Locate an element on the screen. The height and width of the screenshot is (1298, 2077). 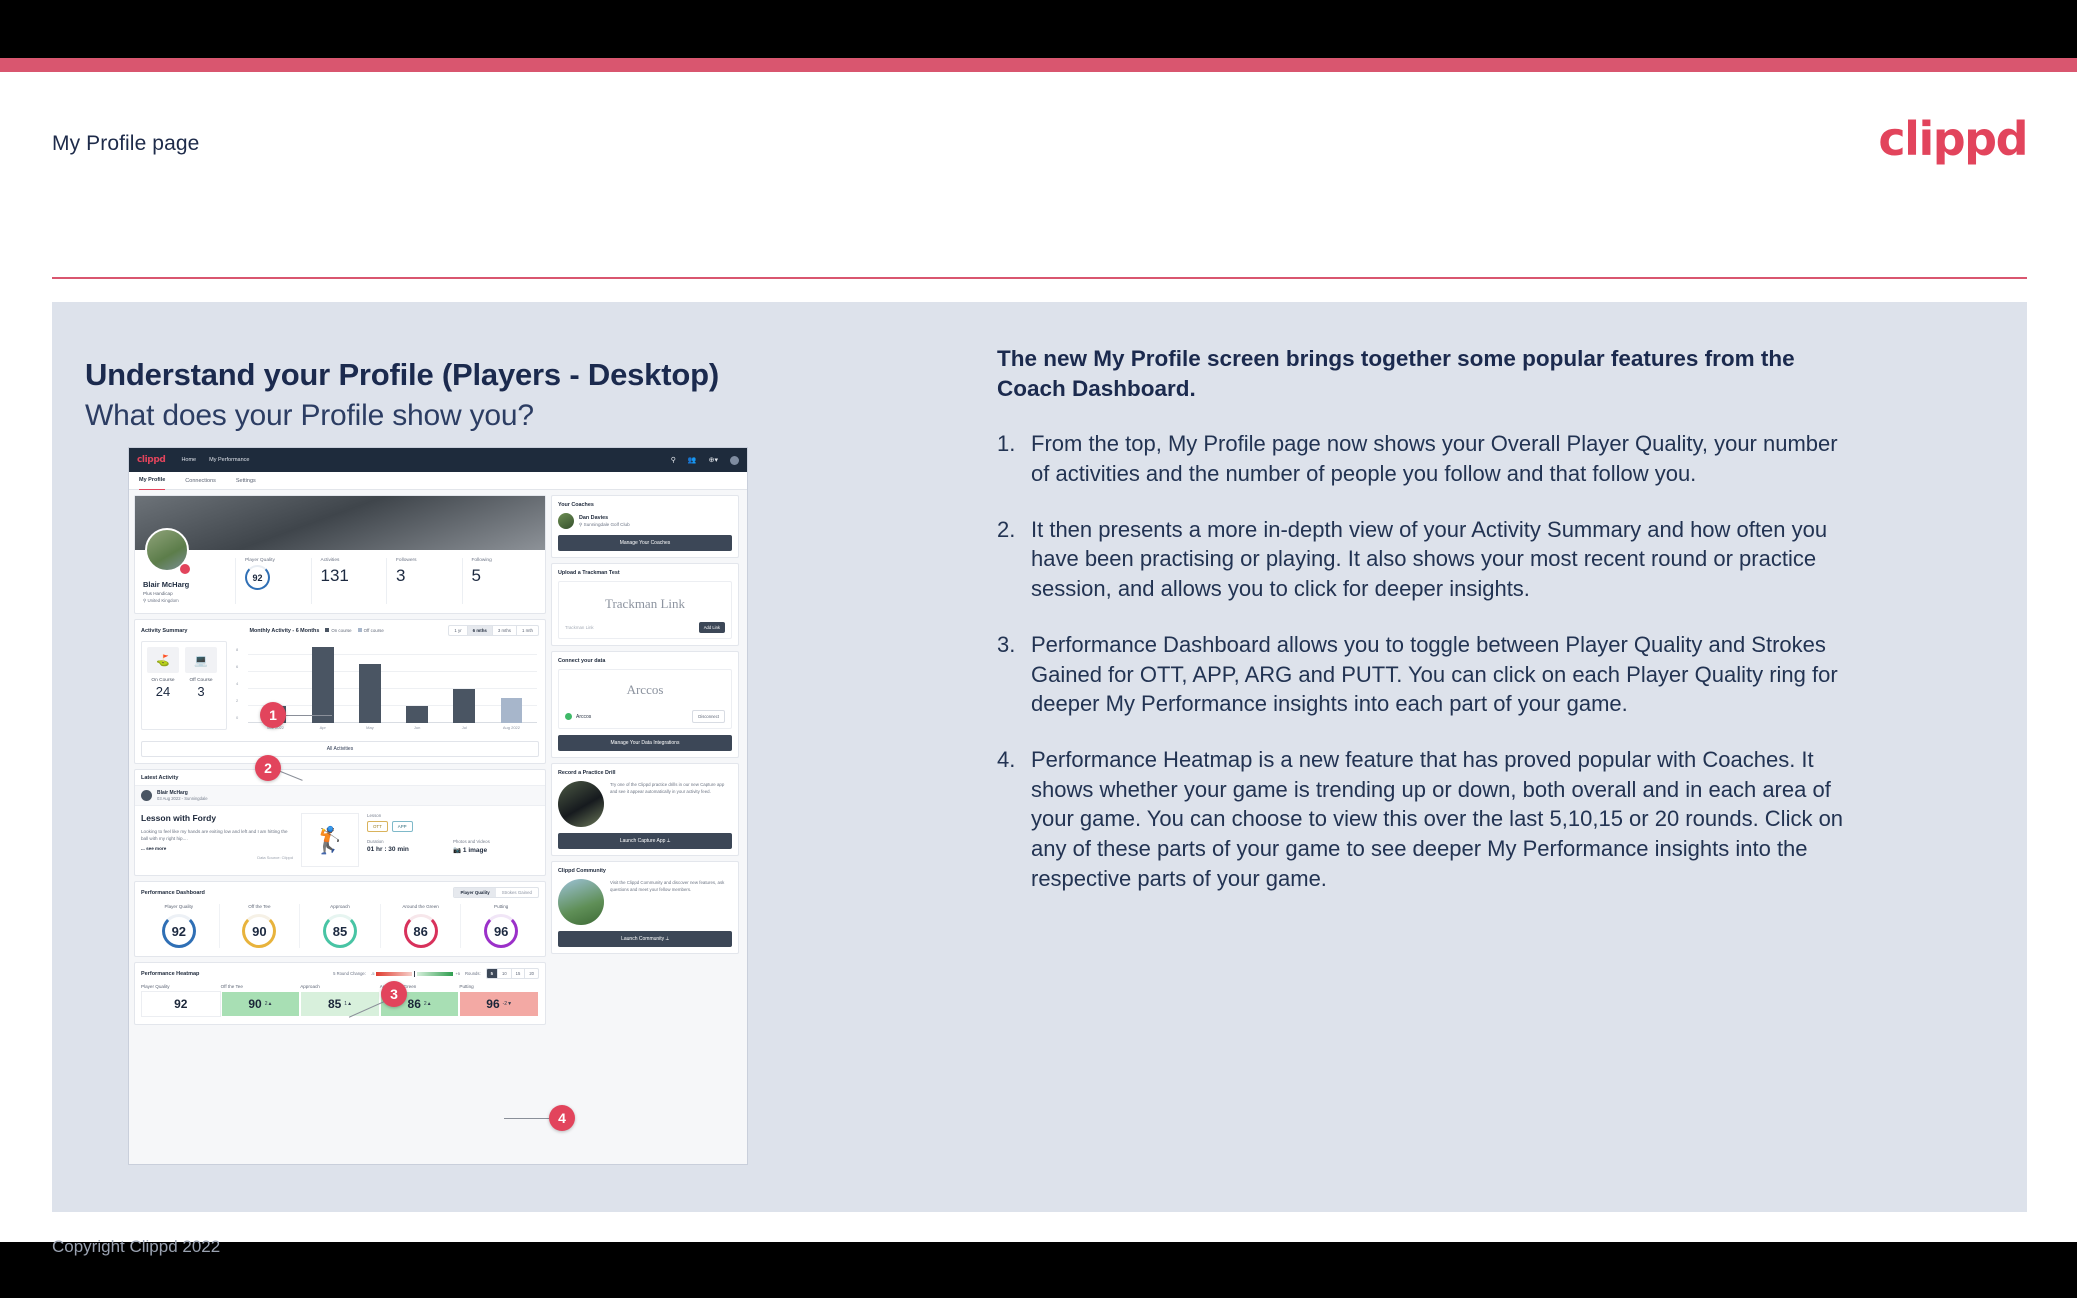
tab-settings: Settings is located at coordinates (246, 481).